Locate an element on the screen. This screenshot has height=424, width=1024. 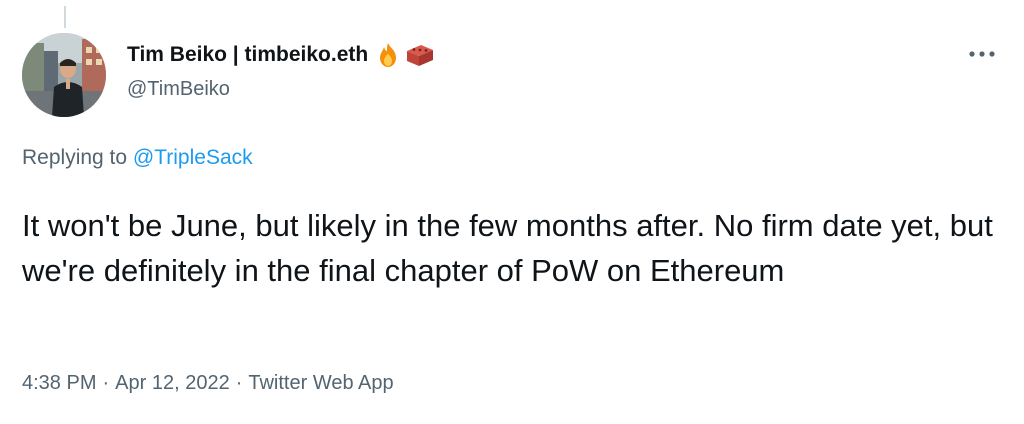
brick-icon is located at coordinates (420, 55).